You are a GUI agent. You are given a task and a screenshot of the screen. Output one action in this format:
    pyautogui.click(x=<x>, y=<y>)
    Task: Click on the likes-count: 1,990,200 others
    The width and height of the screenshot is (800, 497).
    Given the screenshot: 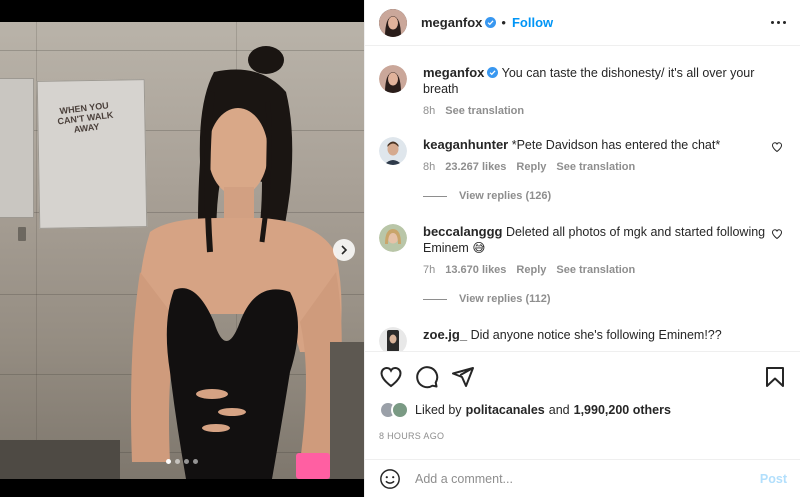 What is the action you would take?
    pyautogui.click(x=622, y=410)
    